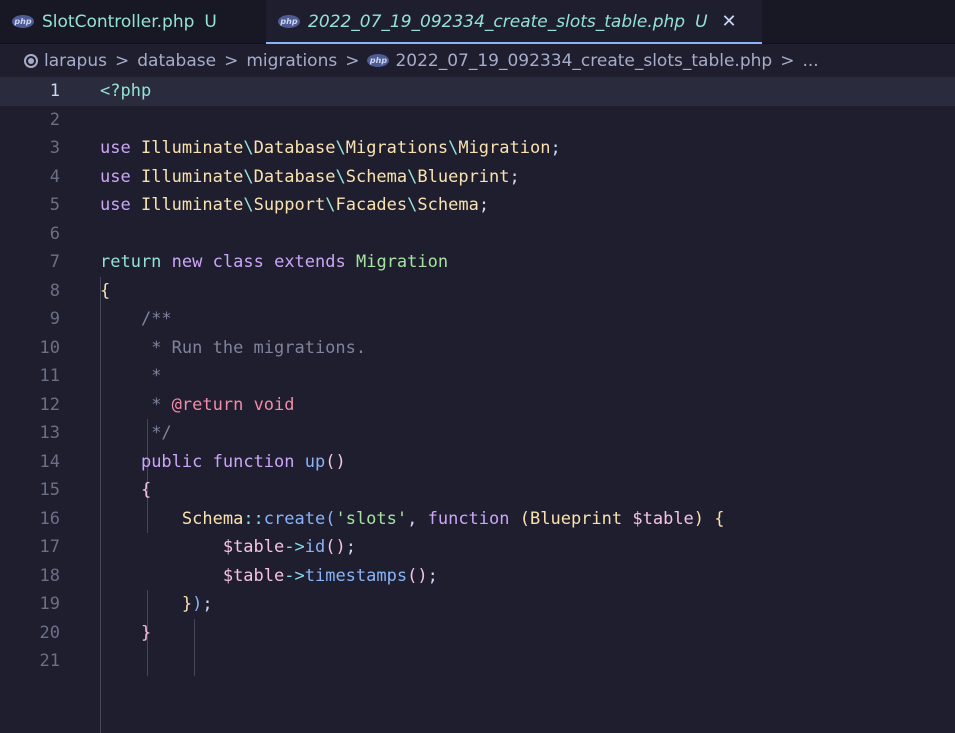 The width and height of the screenshot is (955, 733). What do you see at coordinates (54, 319) in the screenshot?
I see `line-number: 9` at bounding box center [54, 319].